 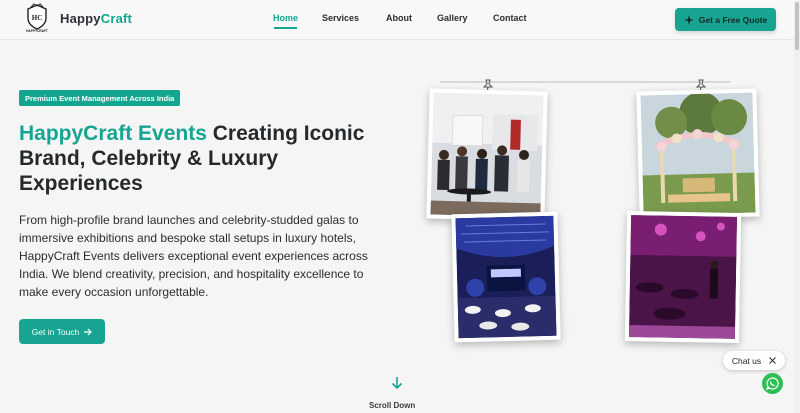 What do you see at coordinates (510, 18) in the screenshot?
I see `nav-link-contact: Contact` at bounding box center [510, 18].